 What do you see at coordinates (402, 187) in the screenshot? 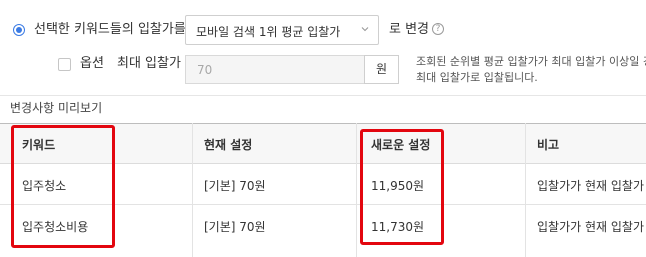
I see `new-setting-column-highlight` at bounding box center [402, 187].